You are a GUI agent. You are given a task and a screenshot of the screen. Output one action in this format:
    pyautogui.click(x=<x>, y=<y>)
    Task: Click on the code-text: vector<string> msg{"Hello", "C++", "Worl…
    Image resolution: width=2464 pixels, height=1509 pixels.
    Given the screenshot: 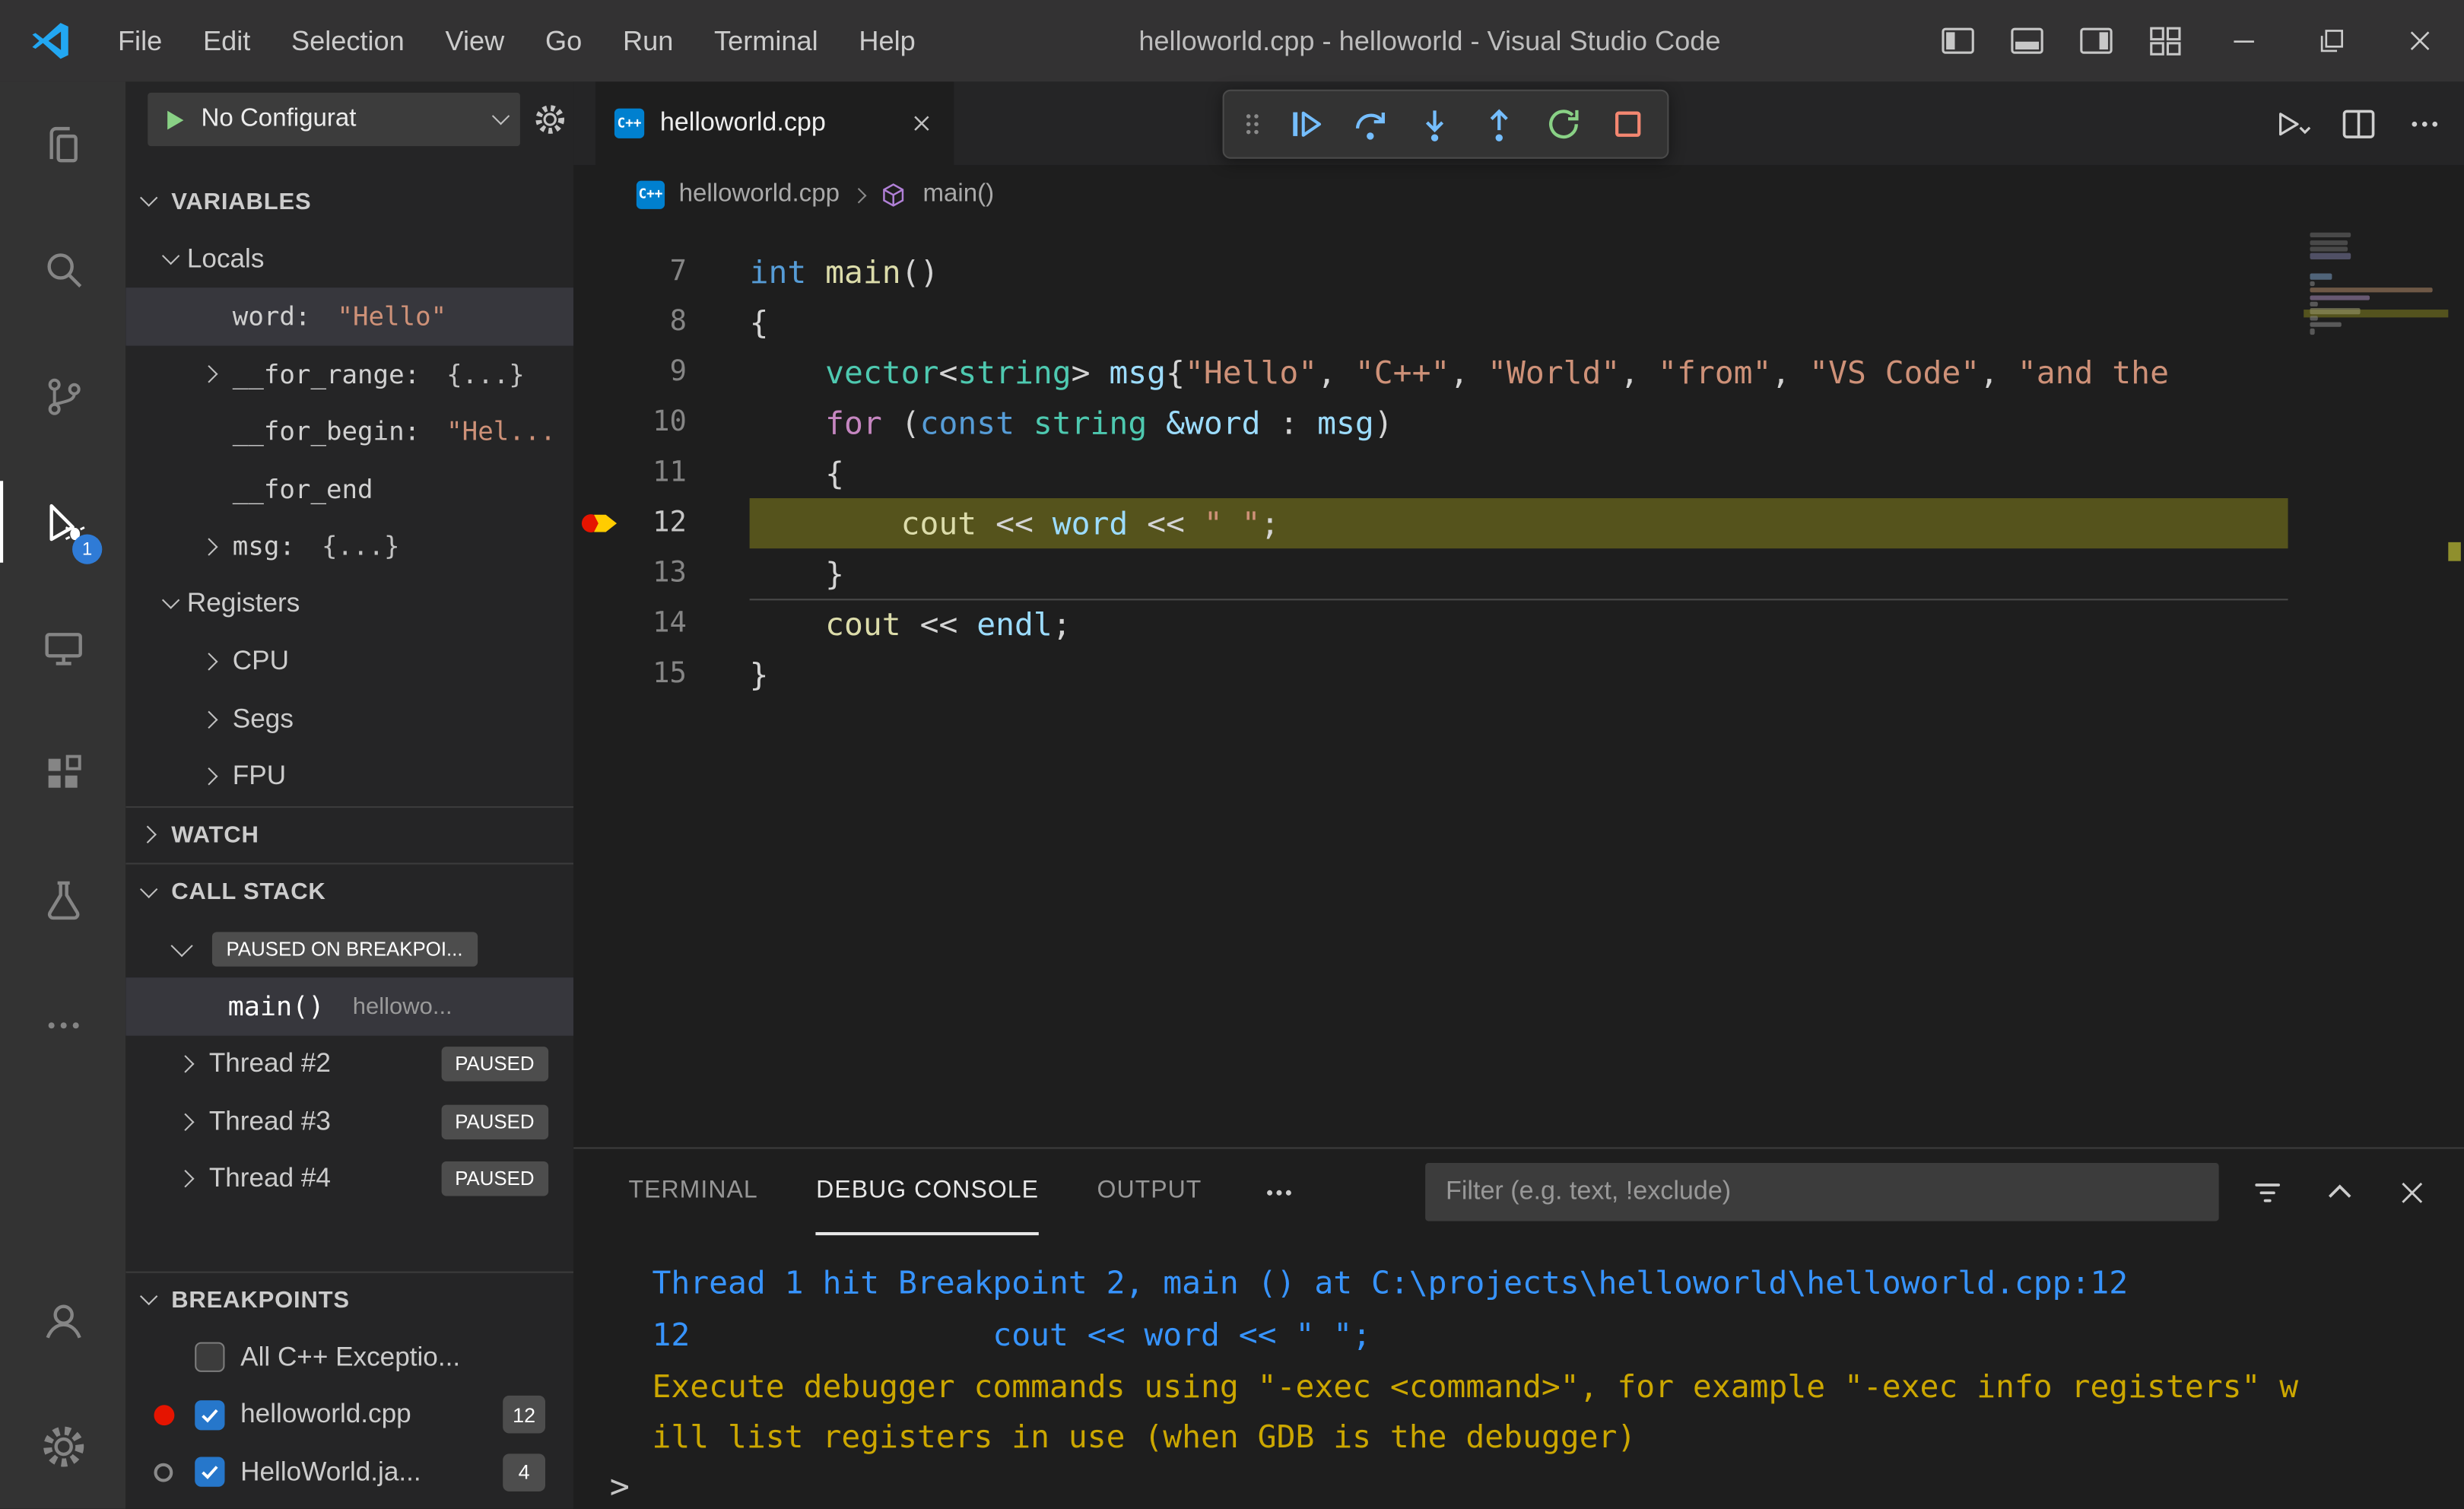 What is the action you would take?
    pyautogui.click(x=1497, y=372)
    